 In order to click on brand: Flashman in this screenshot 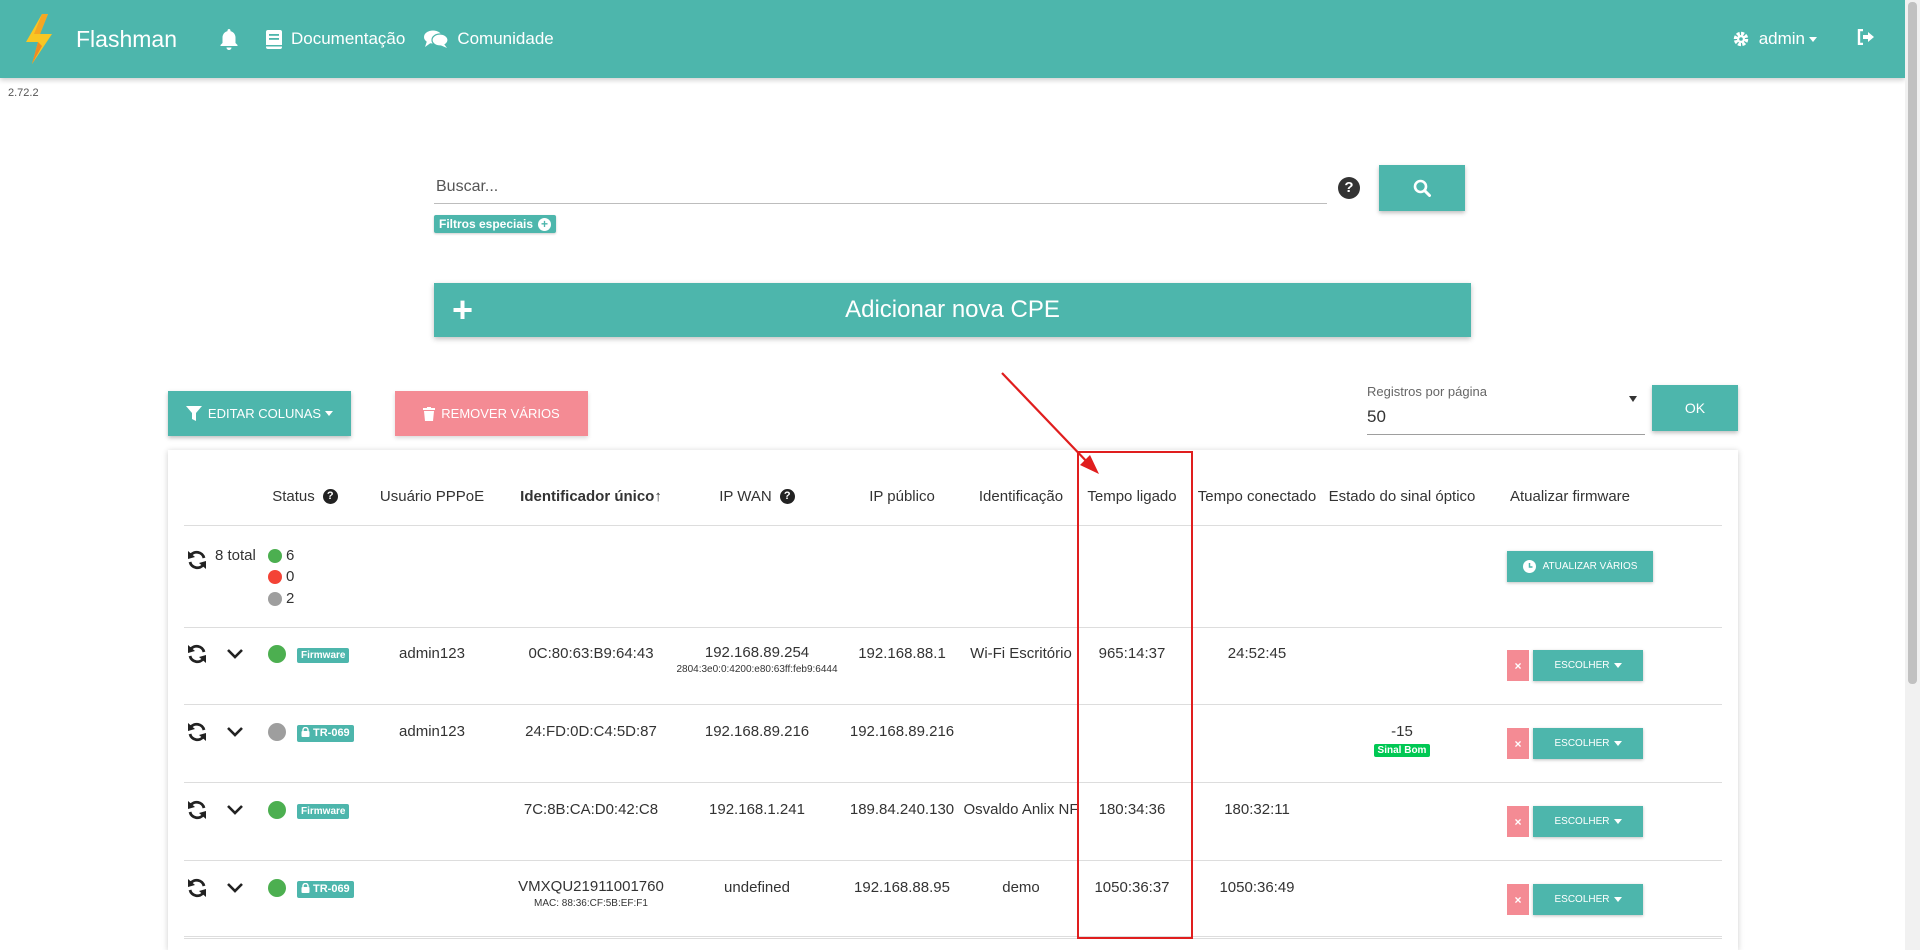, I will do `click(98, 39)`.